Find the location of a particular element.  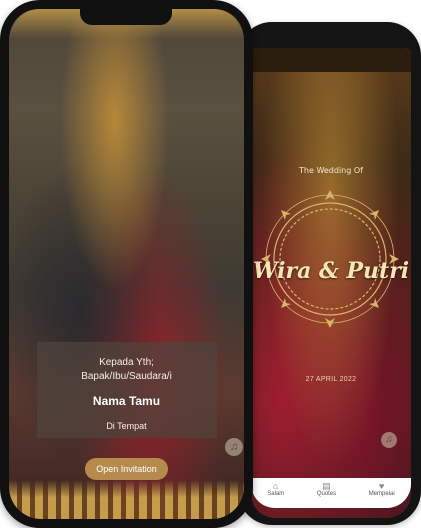

nav-label: Mempelai is located at coordinates (381, 494).